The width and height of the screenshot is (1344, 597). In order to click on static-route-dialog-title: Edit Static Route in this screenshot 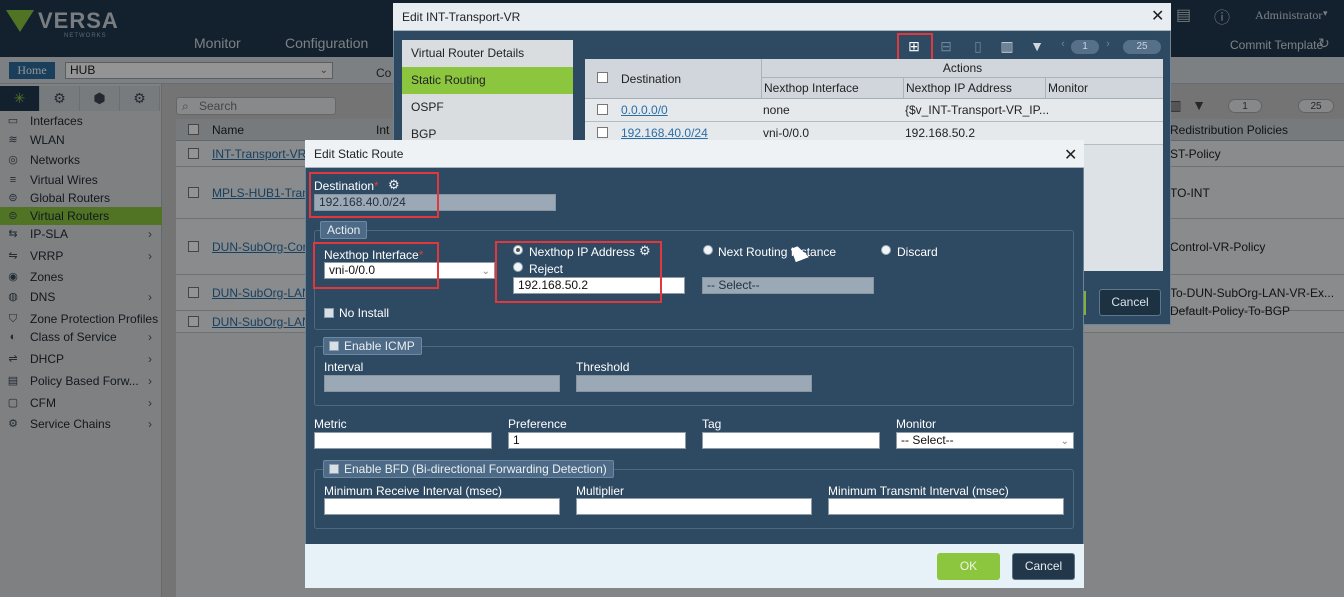, I will do `click(694, 154)`.